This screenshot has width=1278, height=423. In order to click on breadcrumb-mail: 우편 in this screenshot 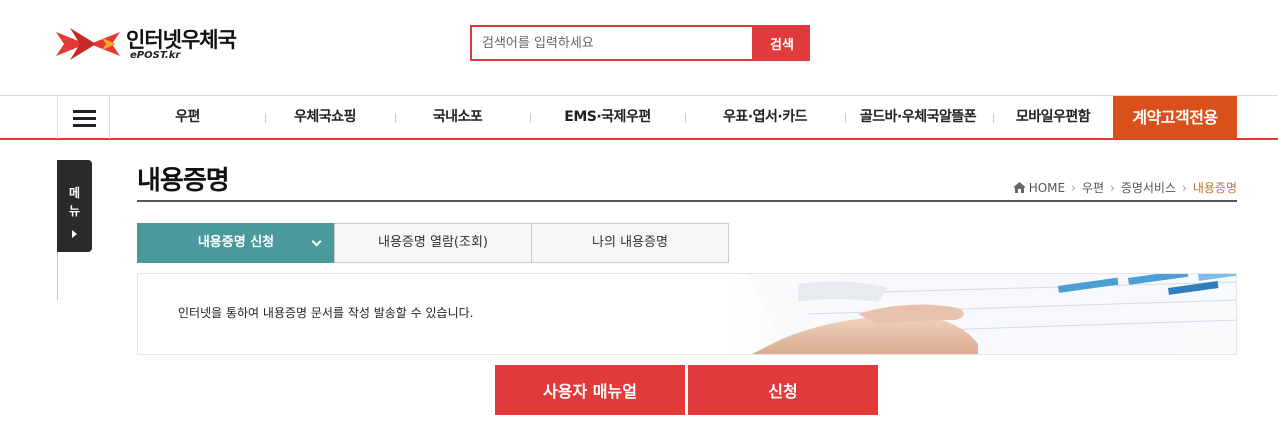, I will do `click(1093, 188)`.